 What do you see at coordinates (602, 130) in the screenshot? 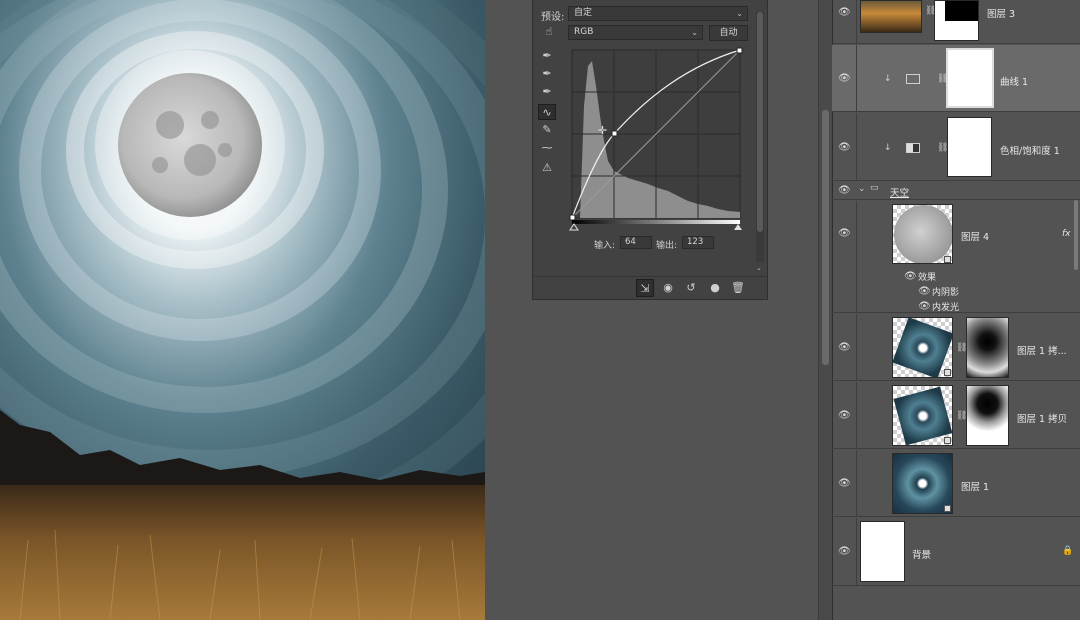
I see `crosshair-cursor-icon: ✛` at bounding box center [602, 130].